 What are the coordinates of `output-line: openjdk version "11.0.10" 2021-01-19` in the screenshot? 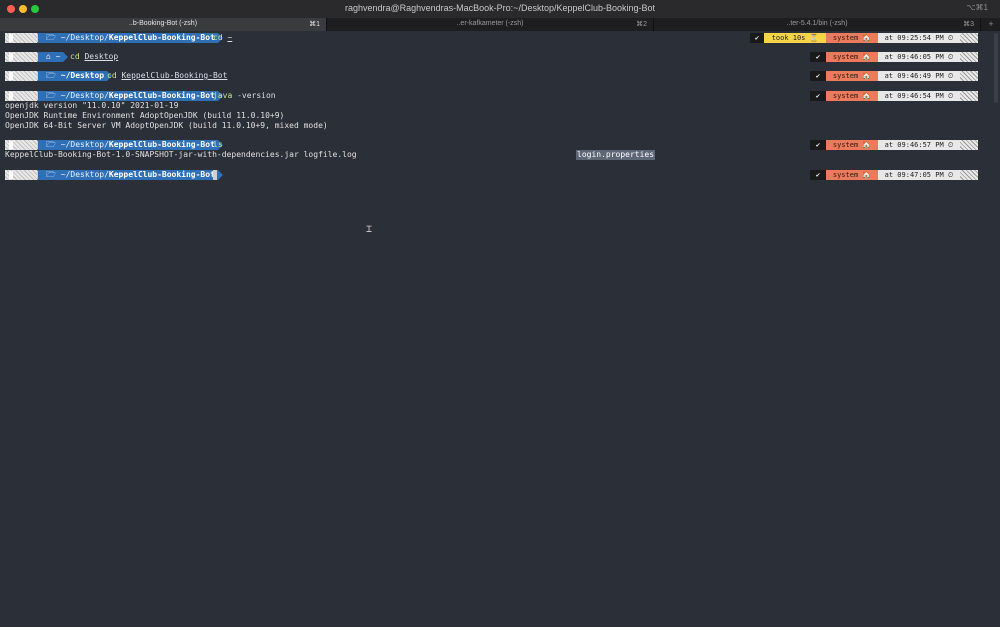 It's located at (92, 105).